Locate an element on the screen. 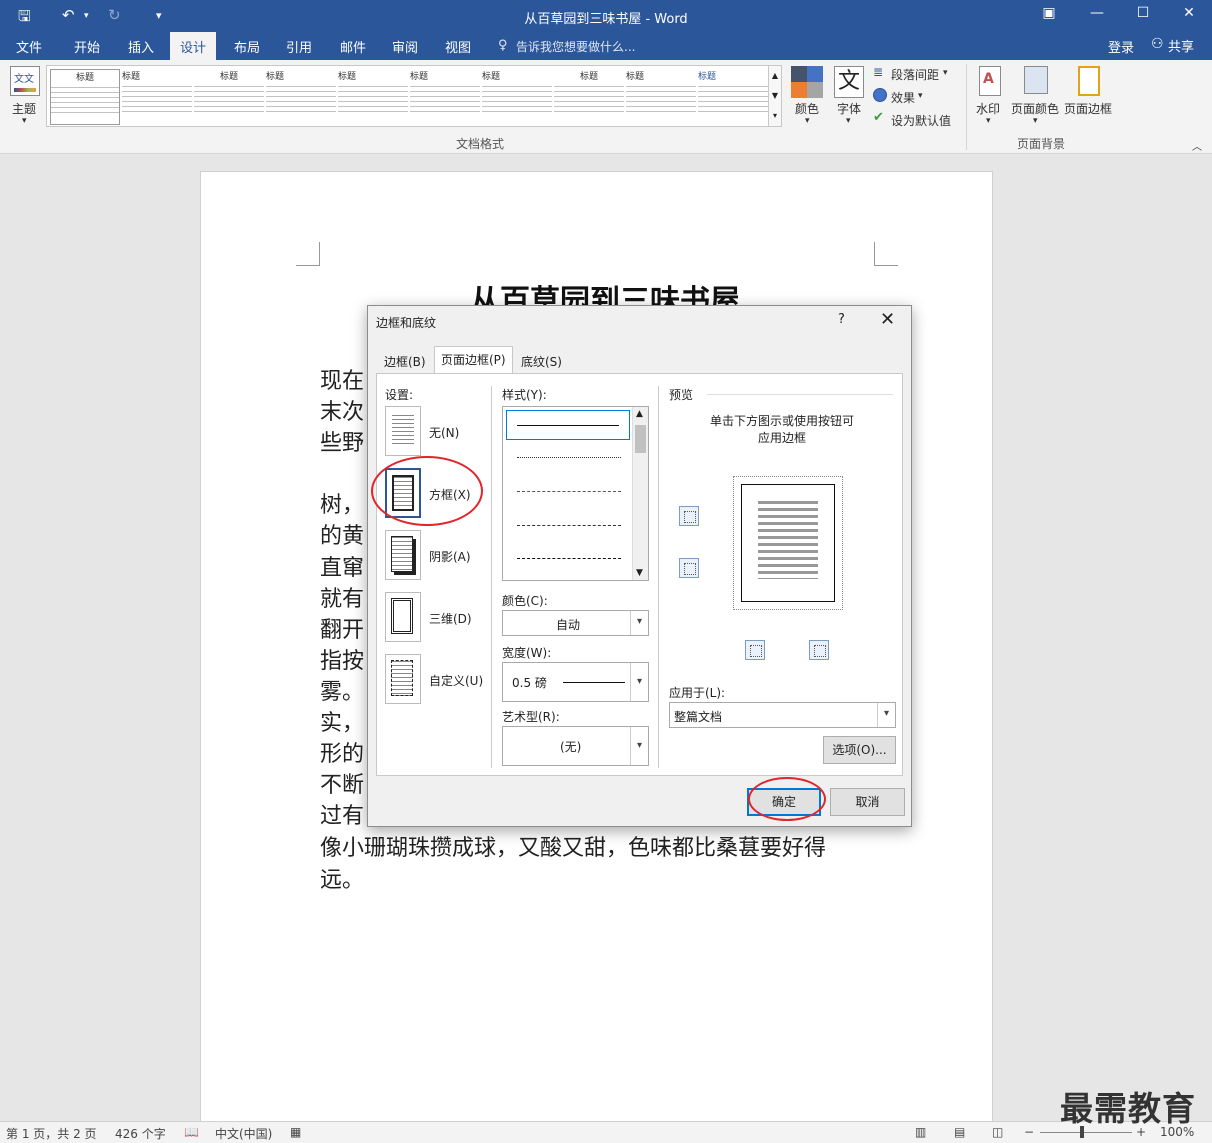 The height and width of the screenshot is (1143, 1212). maximize-button: ☐ is located at coordinates (1143, 13).